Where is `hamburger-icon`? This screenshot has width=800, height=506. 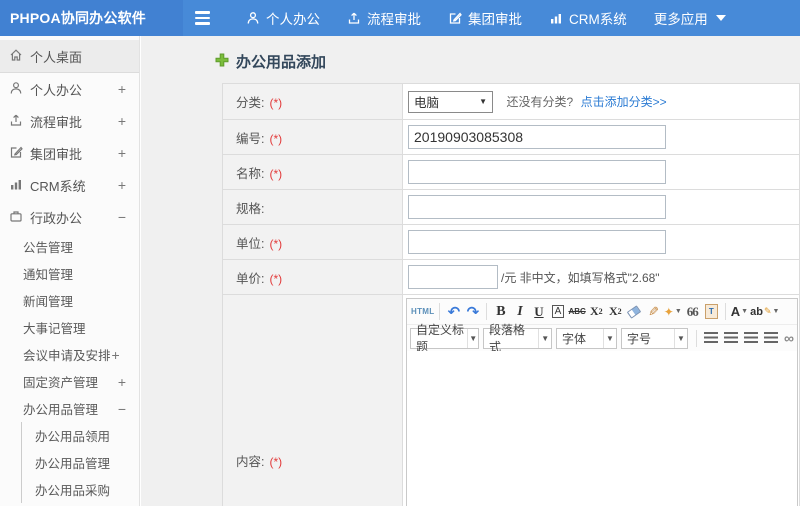
hamburger-icon is located at coordinates (202, 18).